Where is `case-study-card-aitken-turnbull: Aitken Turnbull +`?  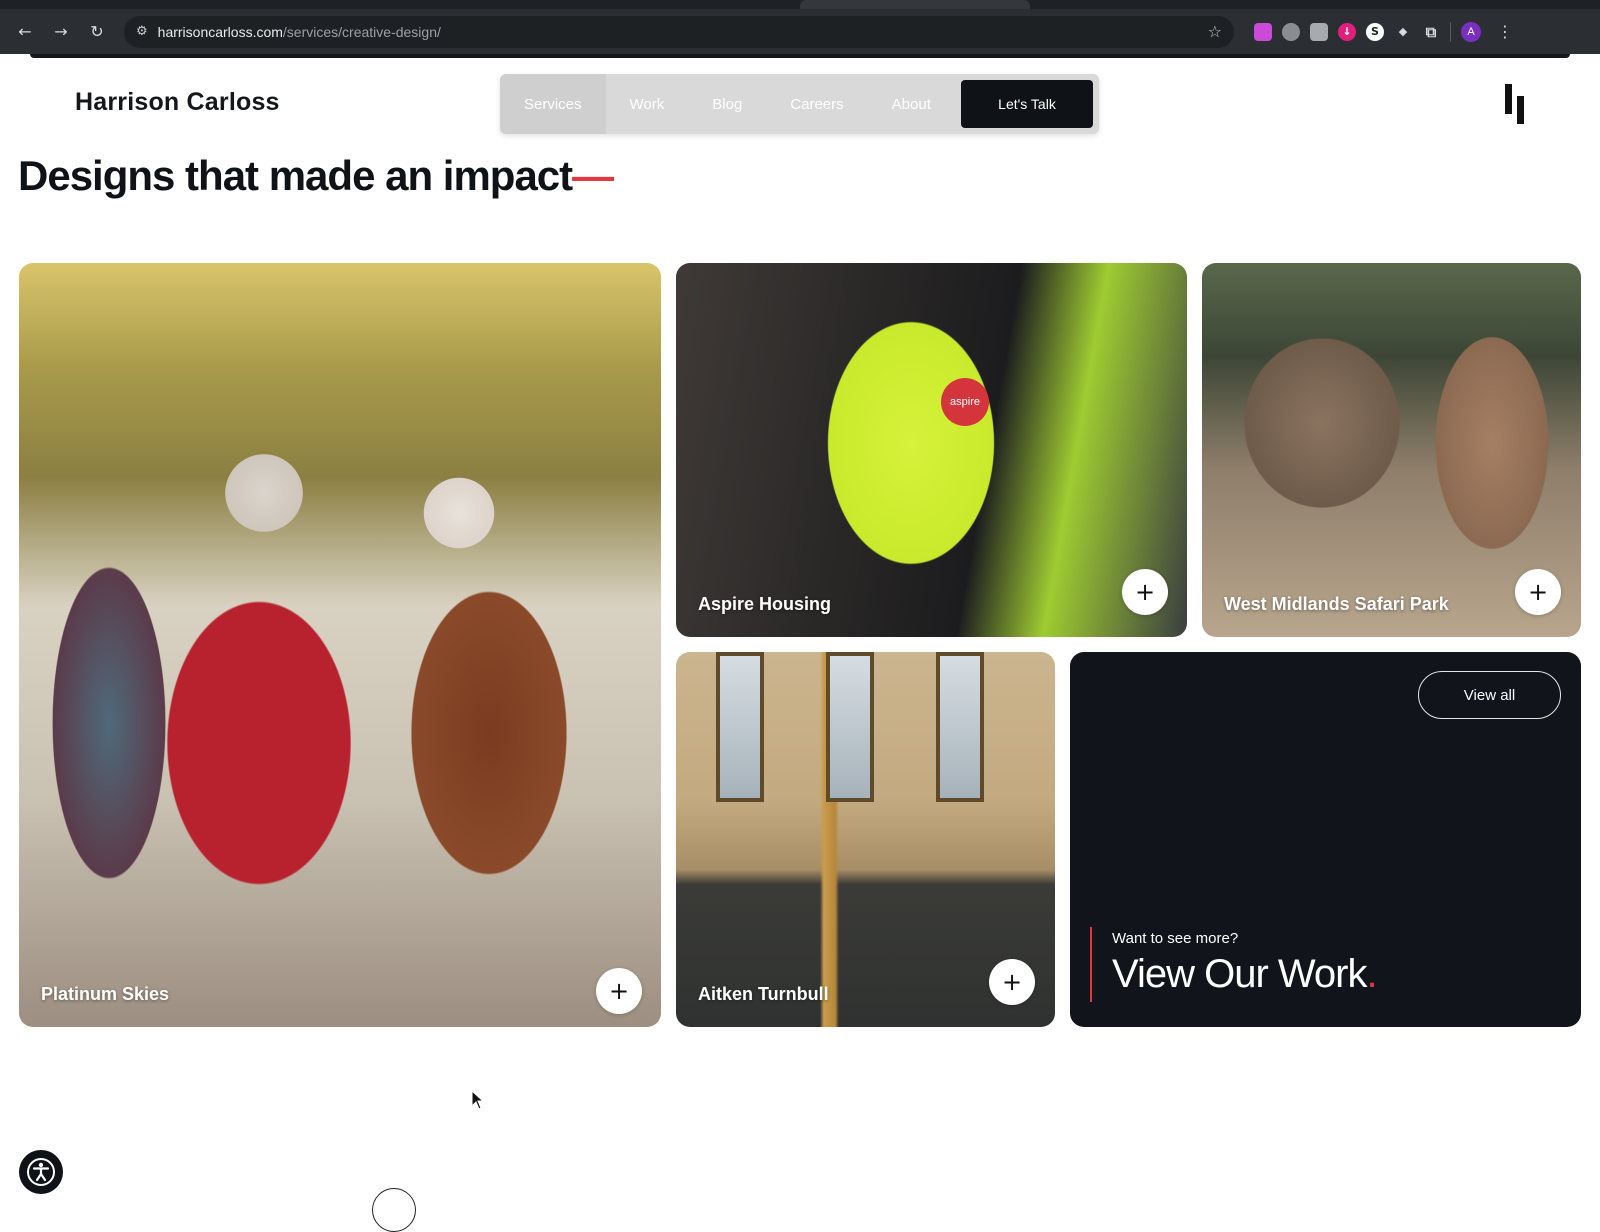
case-study-card-aitken-turnbull: Aitken Turnbull + is located at coordinates (865, 839).